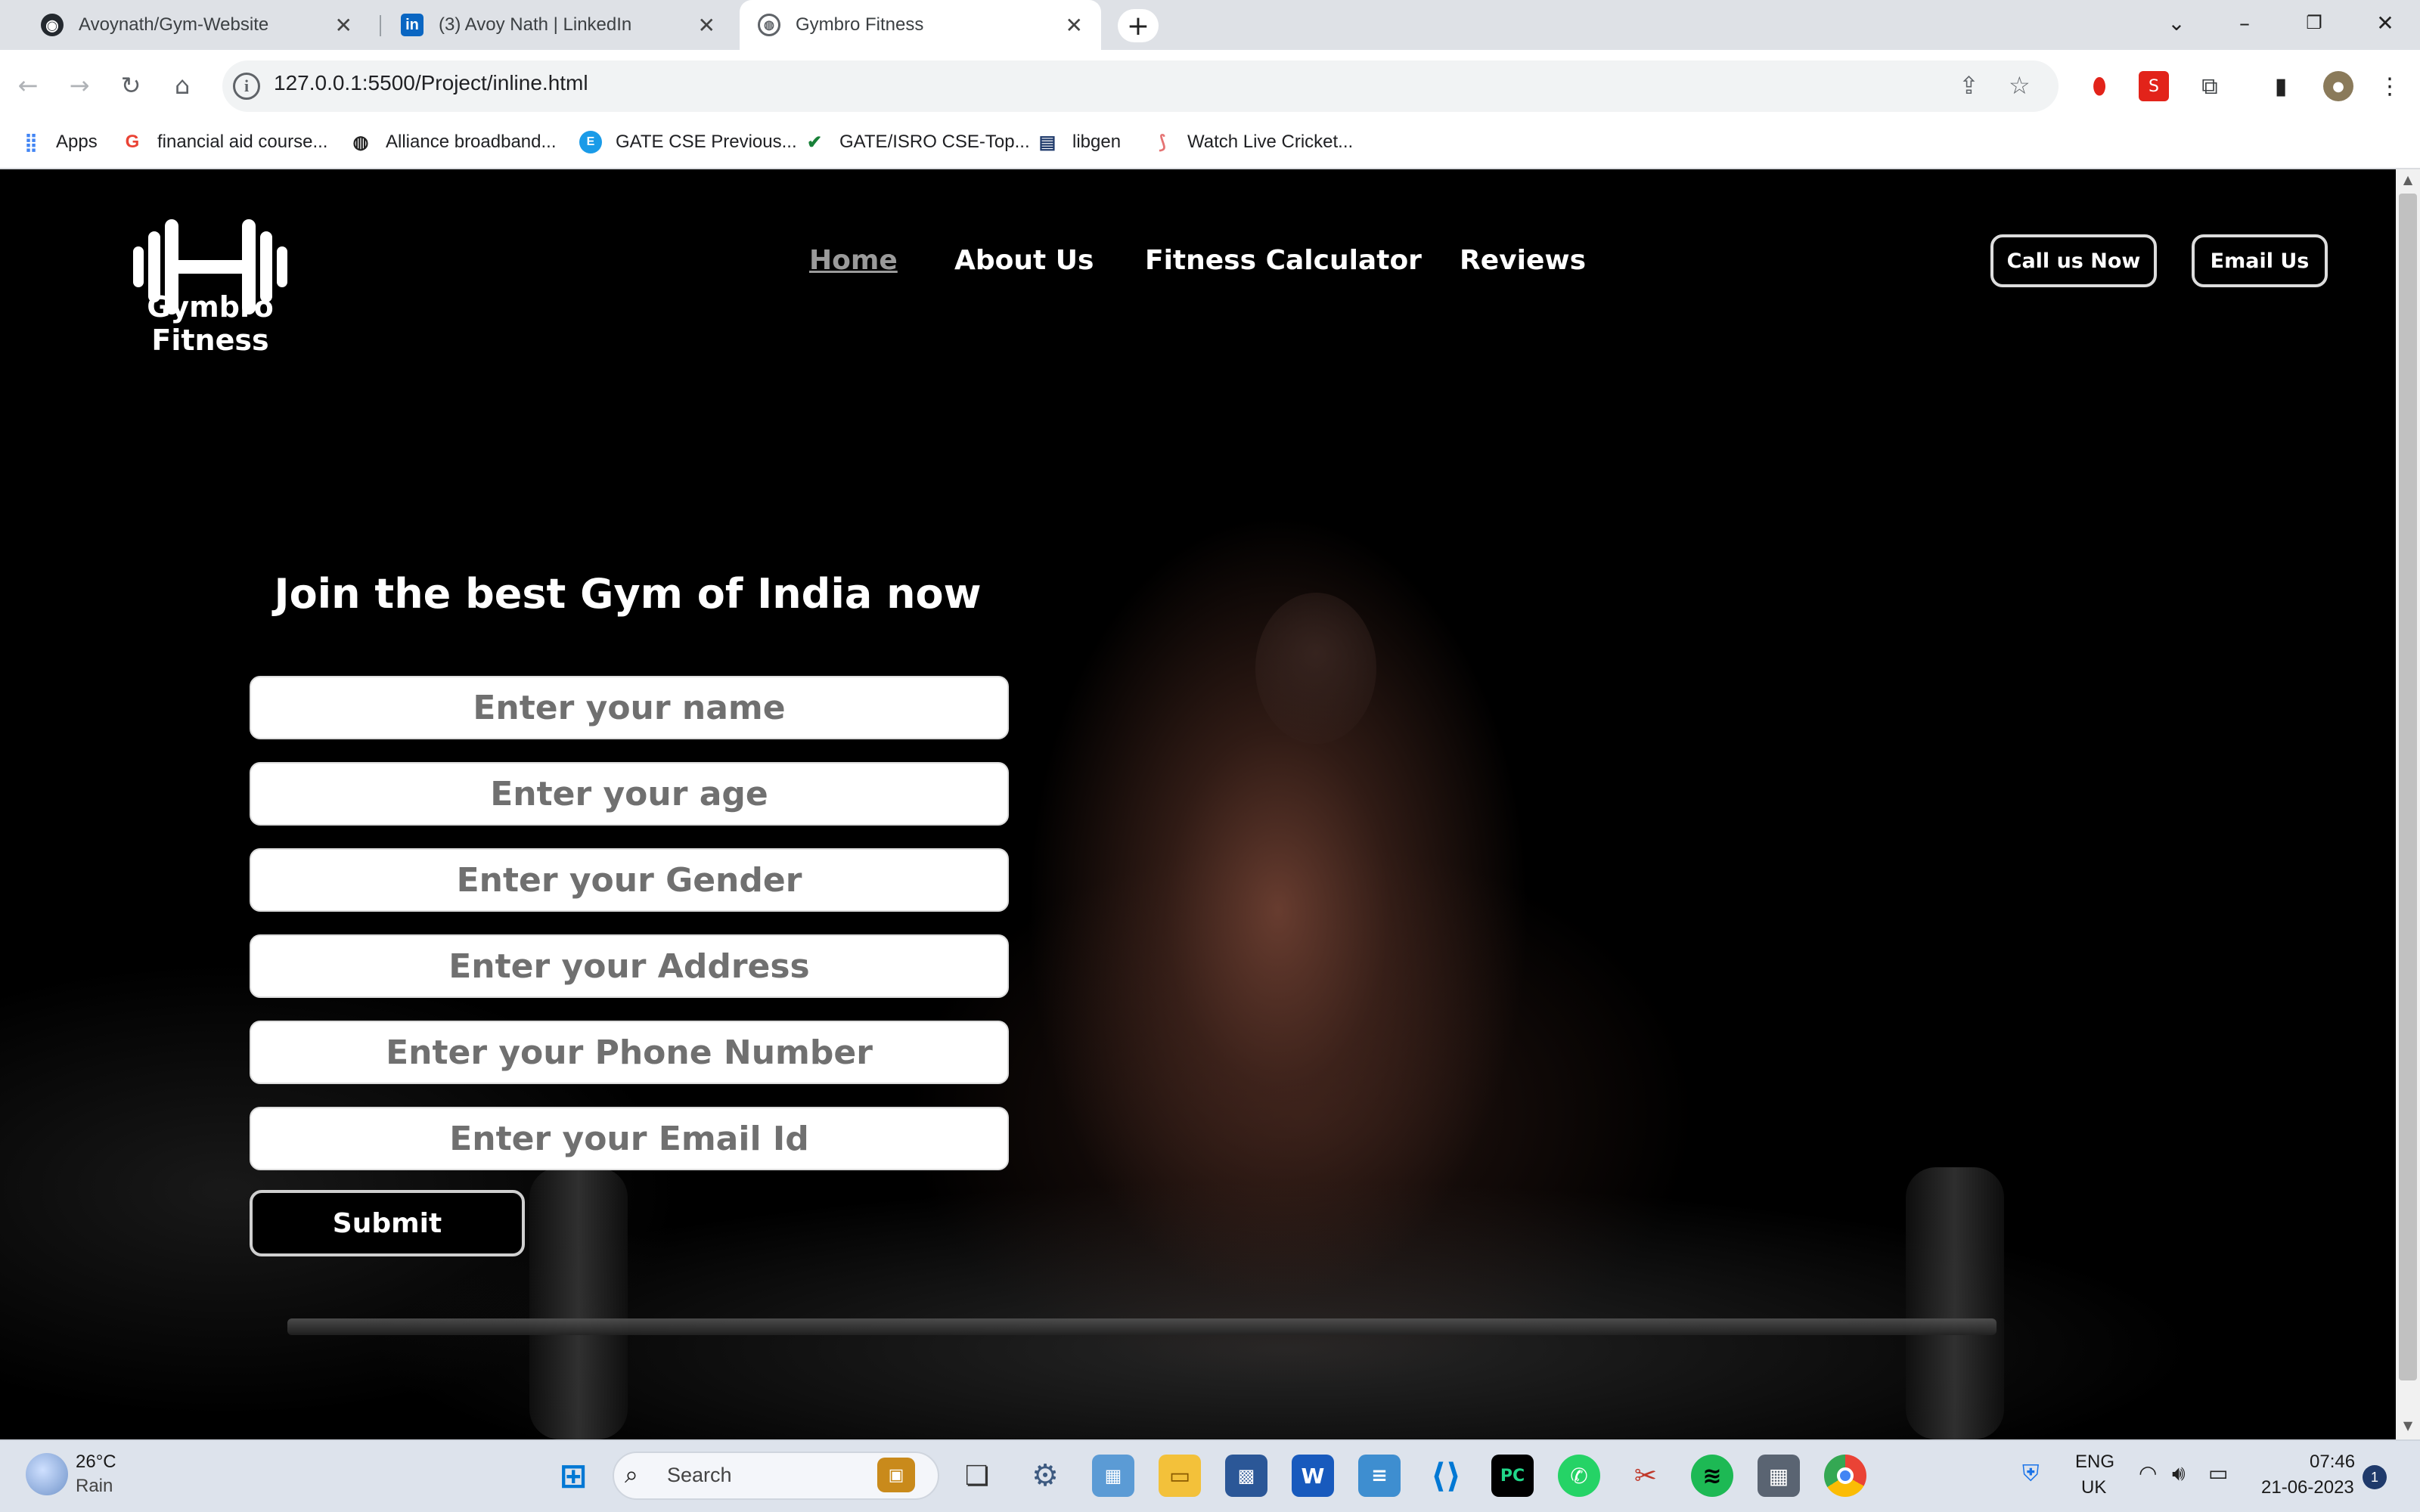 This screenshot has height=1512, width=2420. What do you see at coordinates (2314, 22) in the screenshot?
I see `restore-icon: ❐` at bounding box center [2314, 22].